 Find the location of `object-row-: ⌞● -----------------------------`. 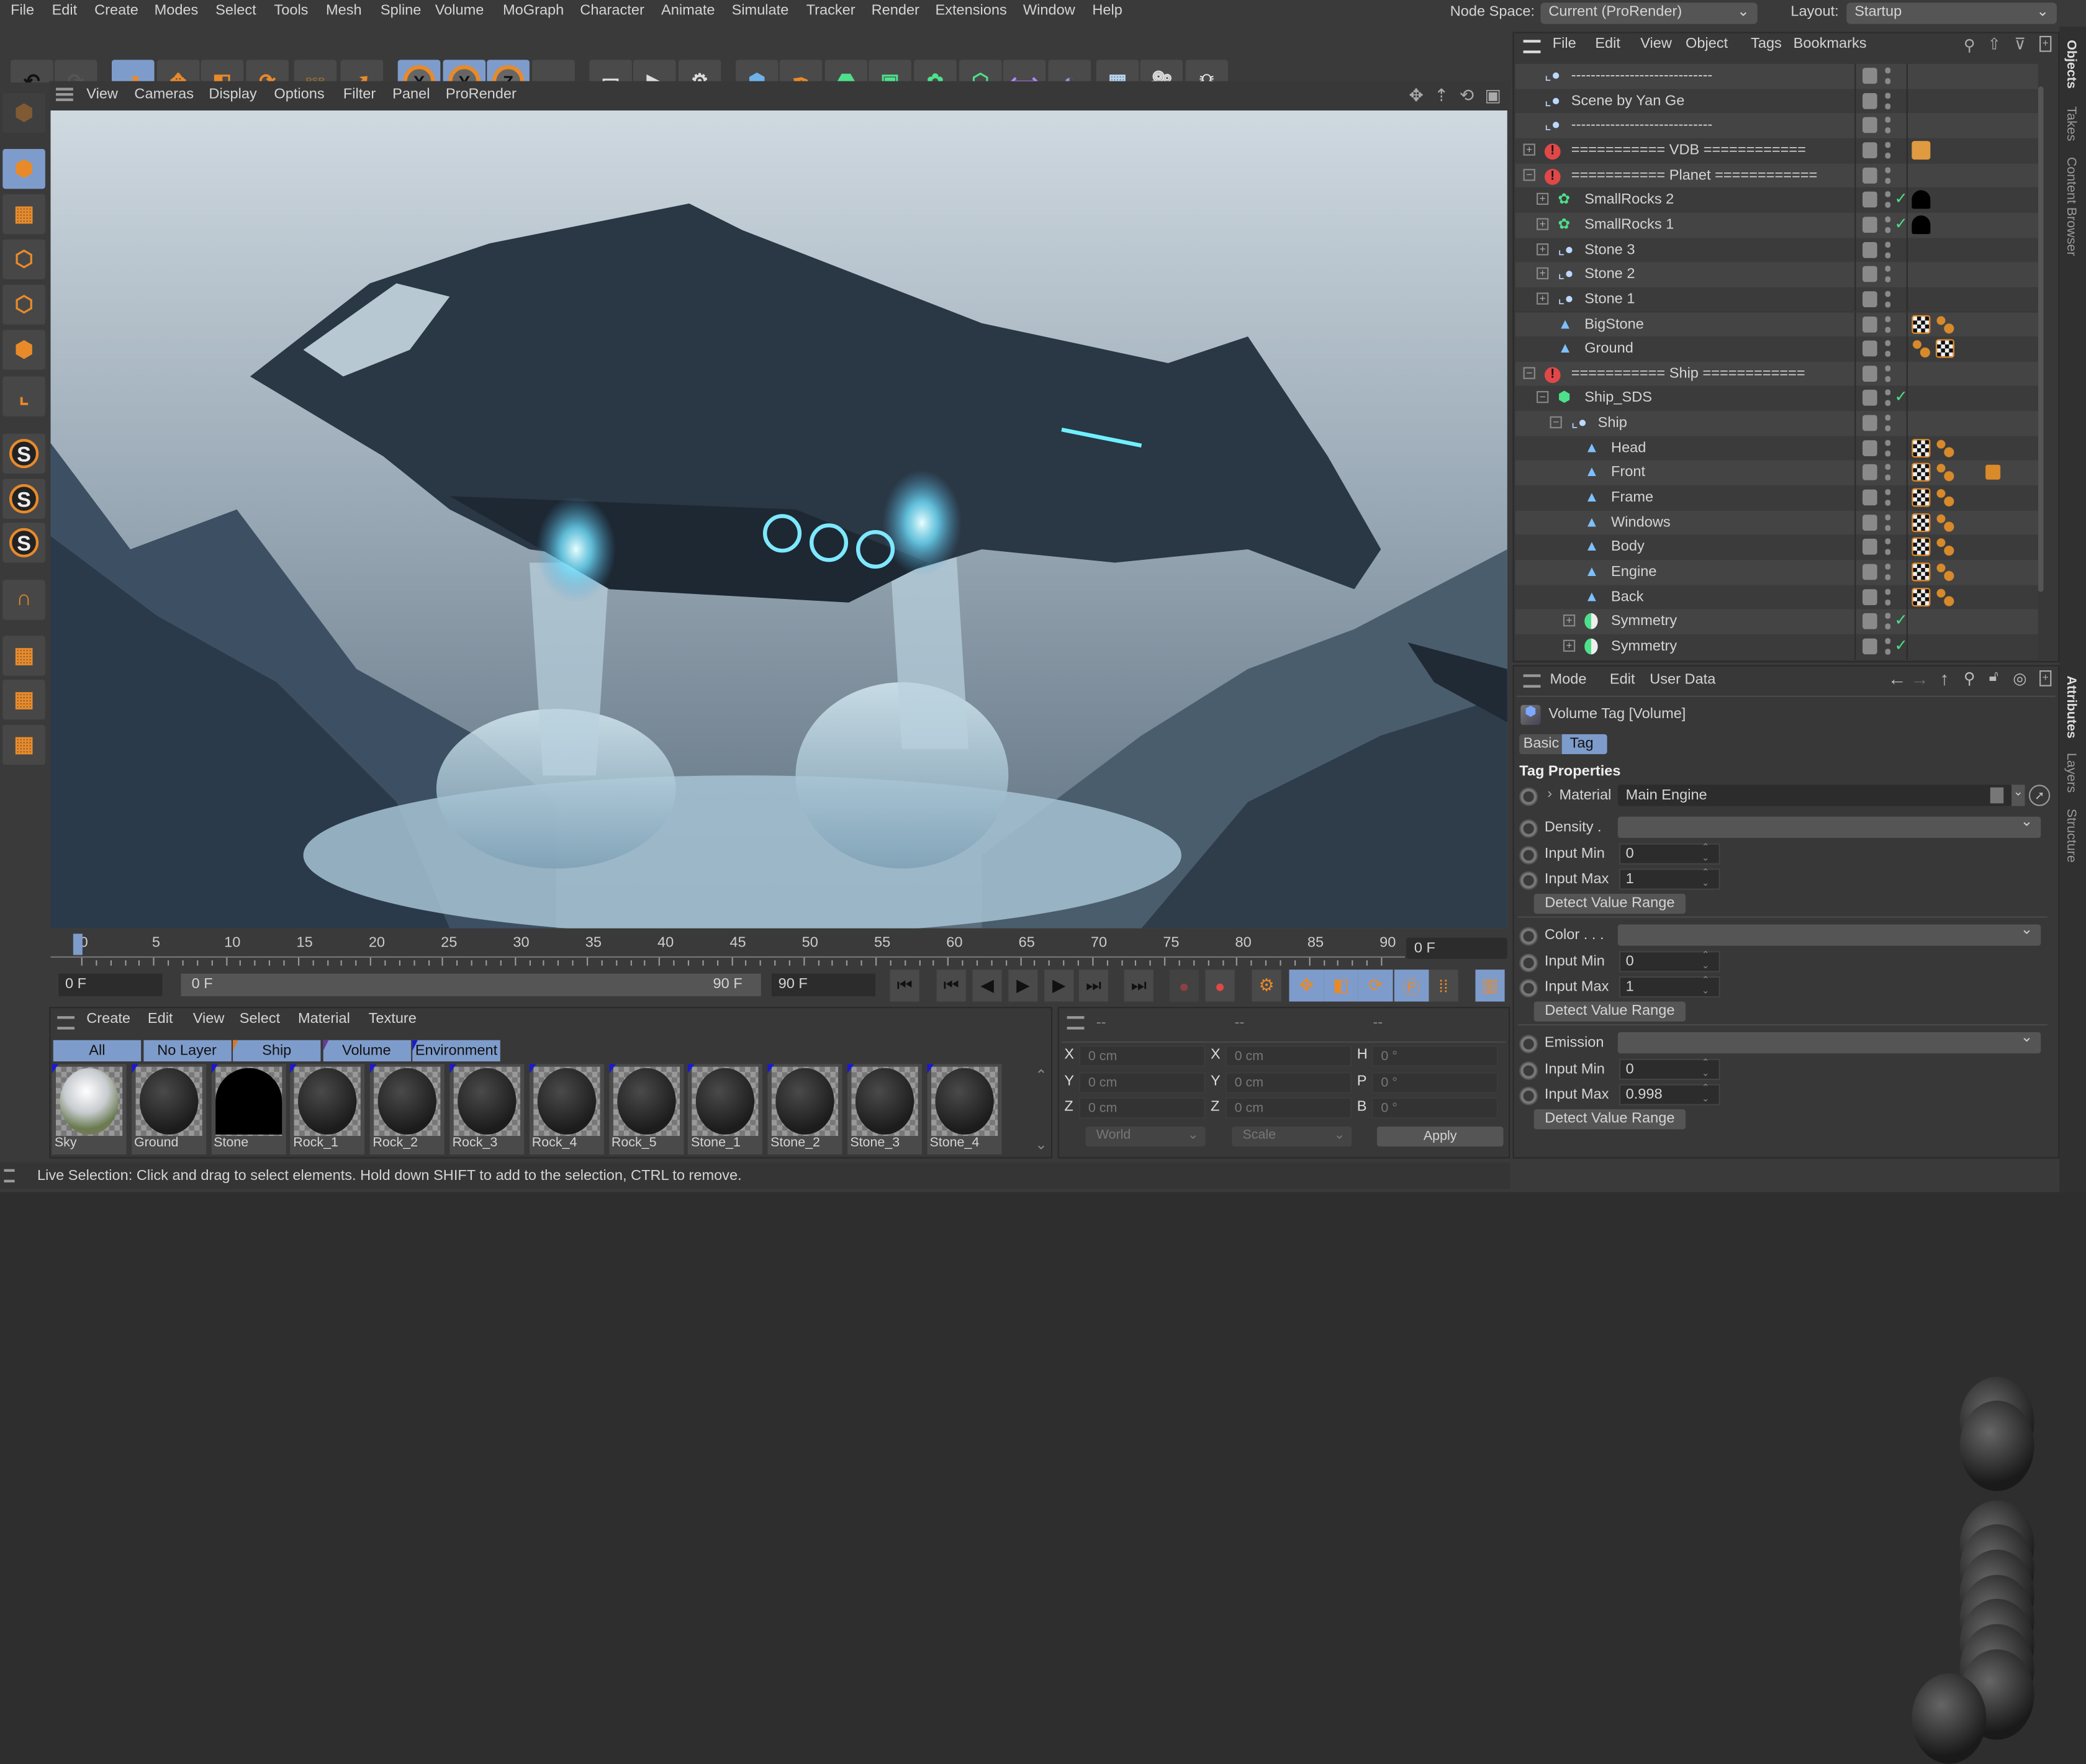

object-row-: ⌞● ----------------------------- is located at coordinates (1776, 126).